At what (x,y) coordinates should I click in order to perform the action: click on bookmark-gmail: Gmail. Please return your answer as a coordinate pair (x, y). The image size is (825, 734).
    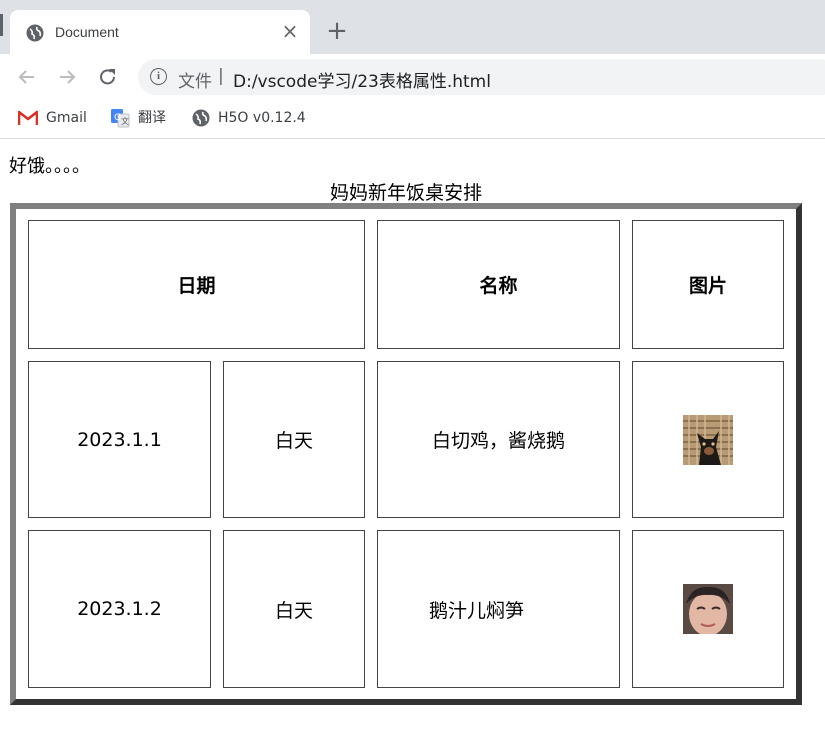
    Looking at the image, I should click on (52, 118).